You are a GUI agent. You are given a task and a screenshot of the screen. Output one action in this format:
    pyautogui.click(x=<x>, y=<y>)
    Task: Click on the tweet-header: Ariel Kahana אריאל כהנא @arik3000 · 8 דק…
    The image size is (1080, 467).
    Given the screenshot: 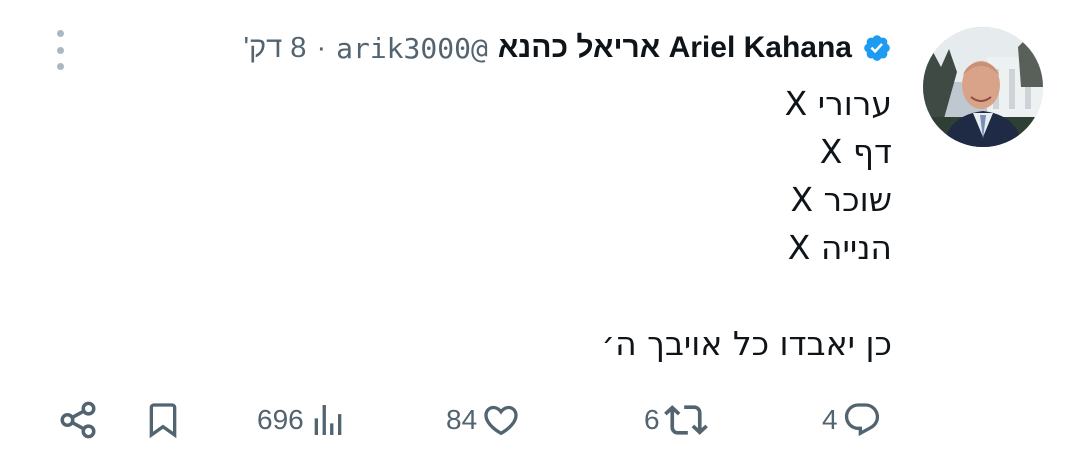 What is the action you would take?
    pyautogui.click(x=568, y=48)
    